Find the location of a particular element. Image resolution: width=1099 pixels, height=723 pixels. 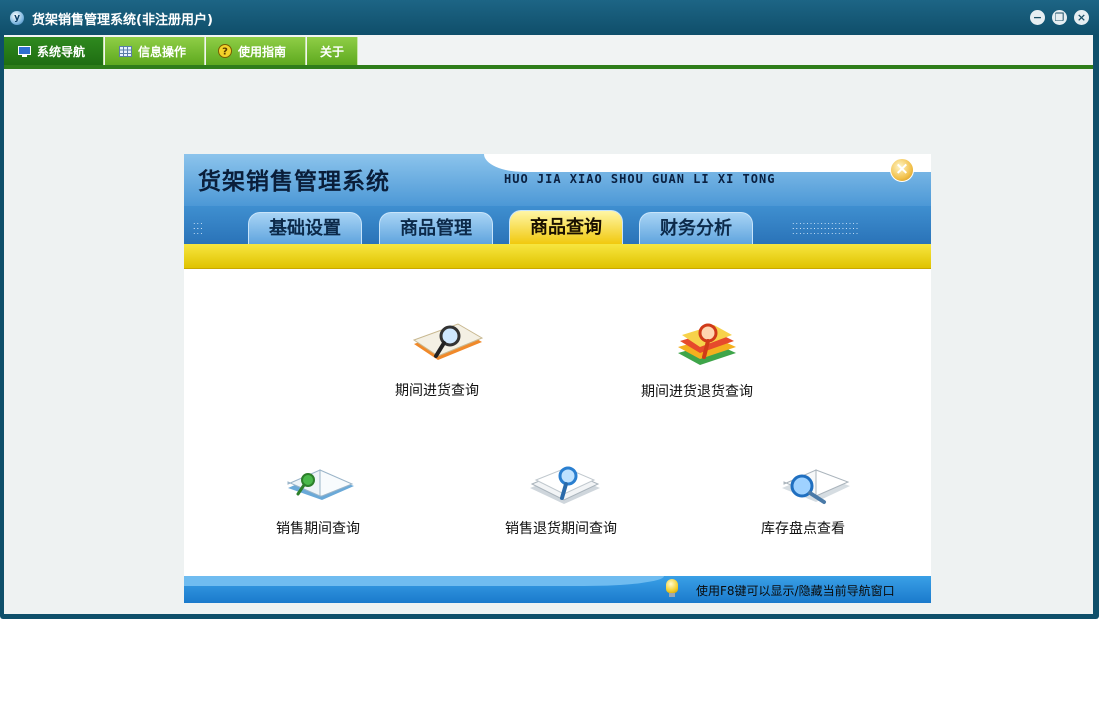

panel-footer: 使用F8键可以显示/隐藏当前导航窗口 is located at coordinates (557, 589).